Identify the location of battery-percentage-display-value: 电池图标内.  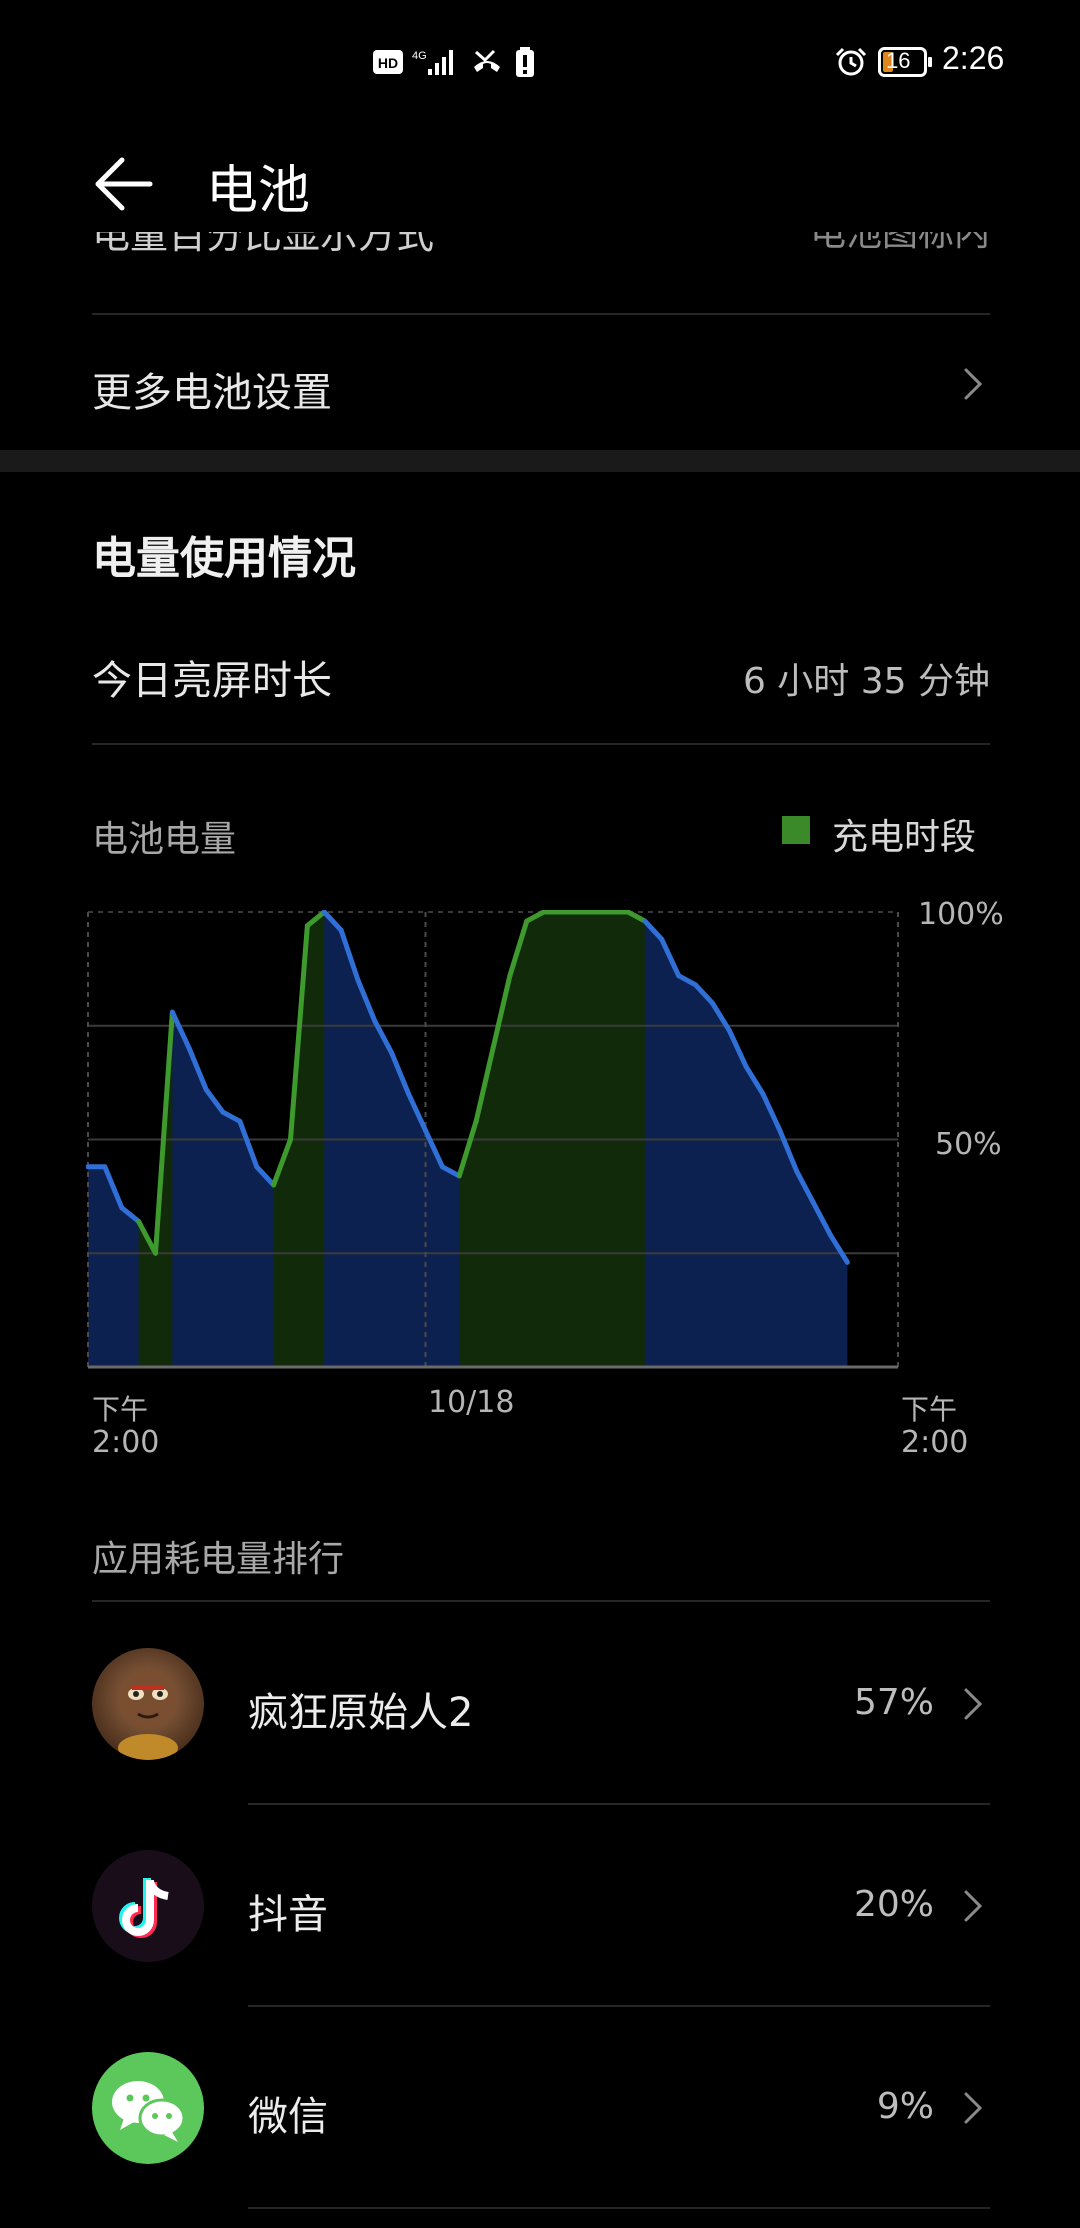
(899, 243).